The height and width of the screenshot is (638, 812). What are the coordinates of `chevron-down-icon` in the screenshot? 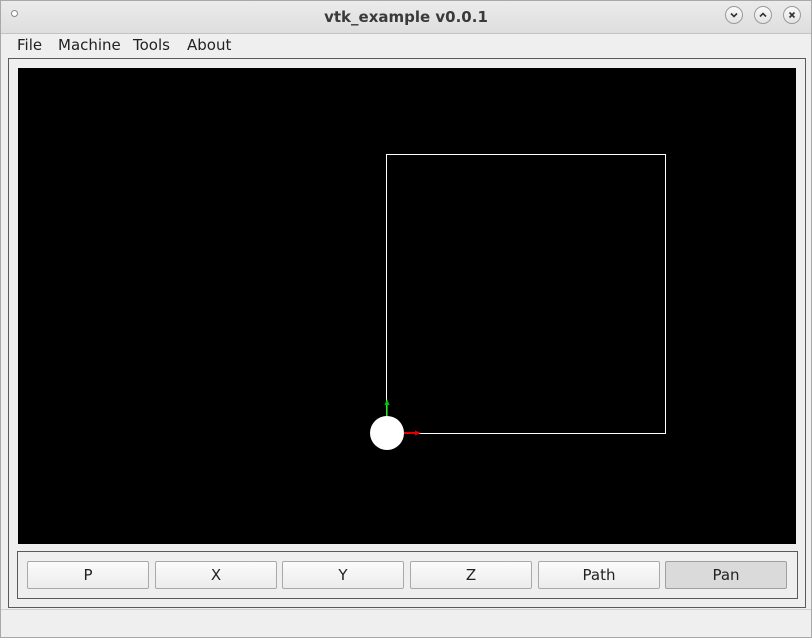 It's located at (734, 15).